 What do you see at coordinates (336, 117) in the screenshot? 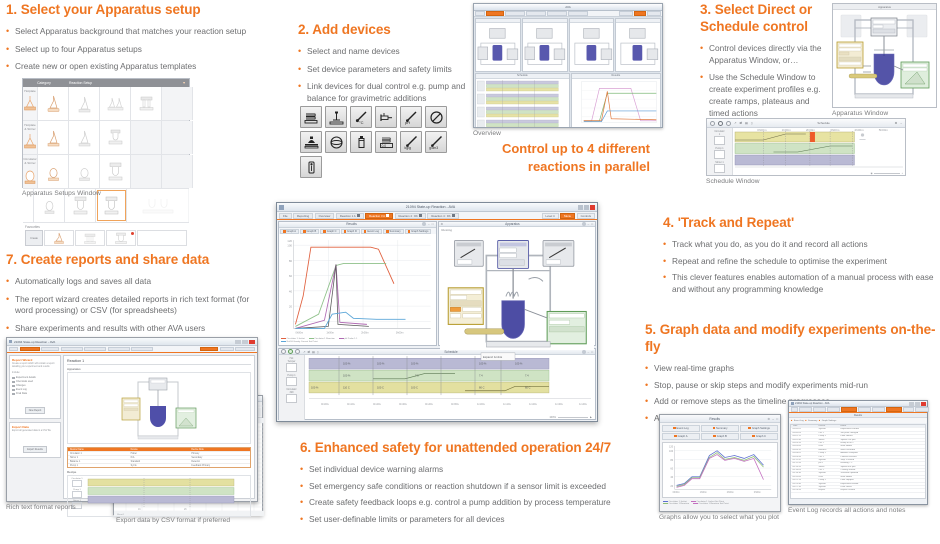
I see `stirrer-icon` at bounding box center [336, 117].